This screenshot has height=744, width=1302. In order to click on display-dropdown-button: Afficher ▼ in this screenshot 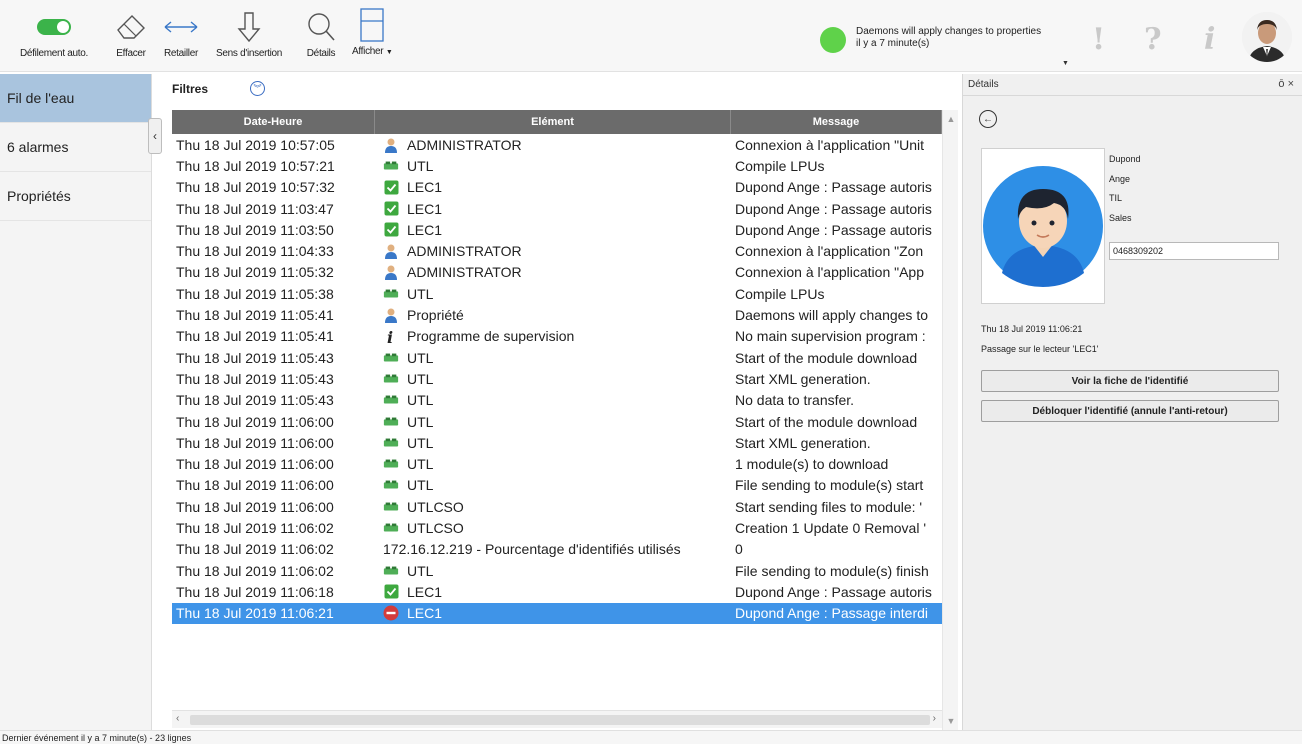, I will do `click(372, 32)`.